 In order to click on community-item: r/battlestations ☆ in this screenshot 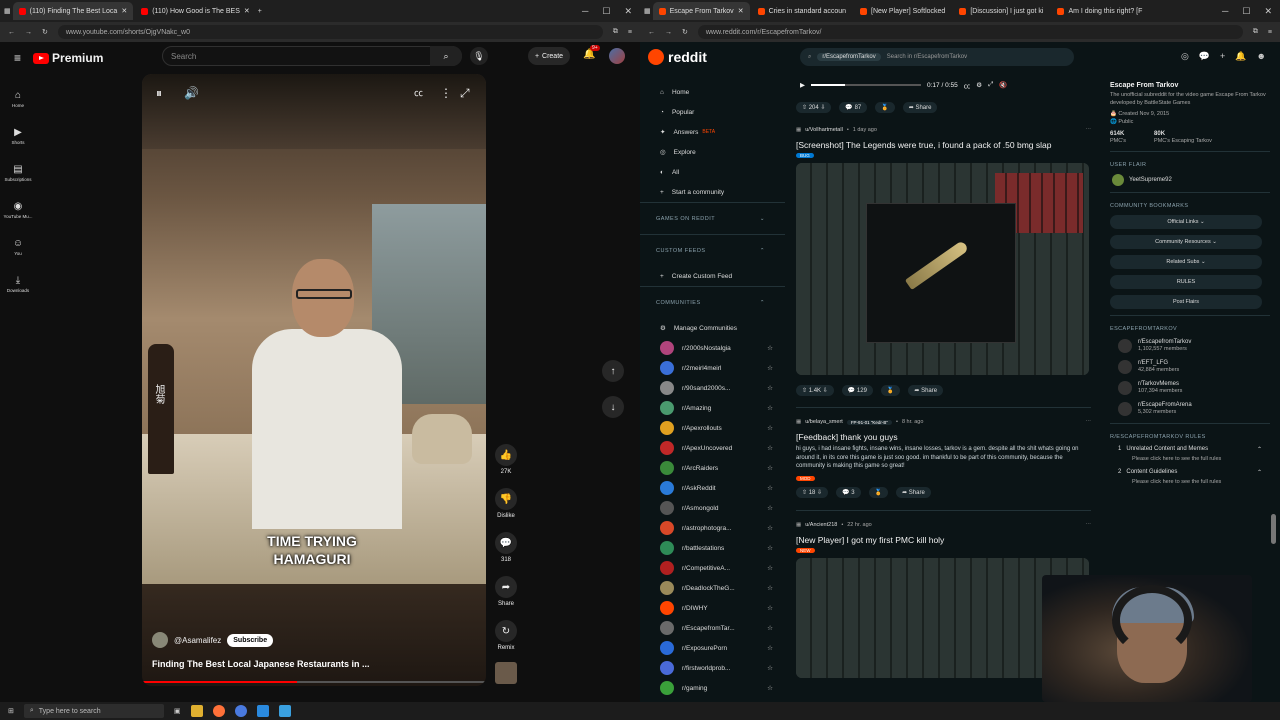, I will do `click(712, 548)`.